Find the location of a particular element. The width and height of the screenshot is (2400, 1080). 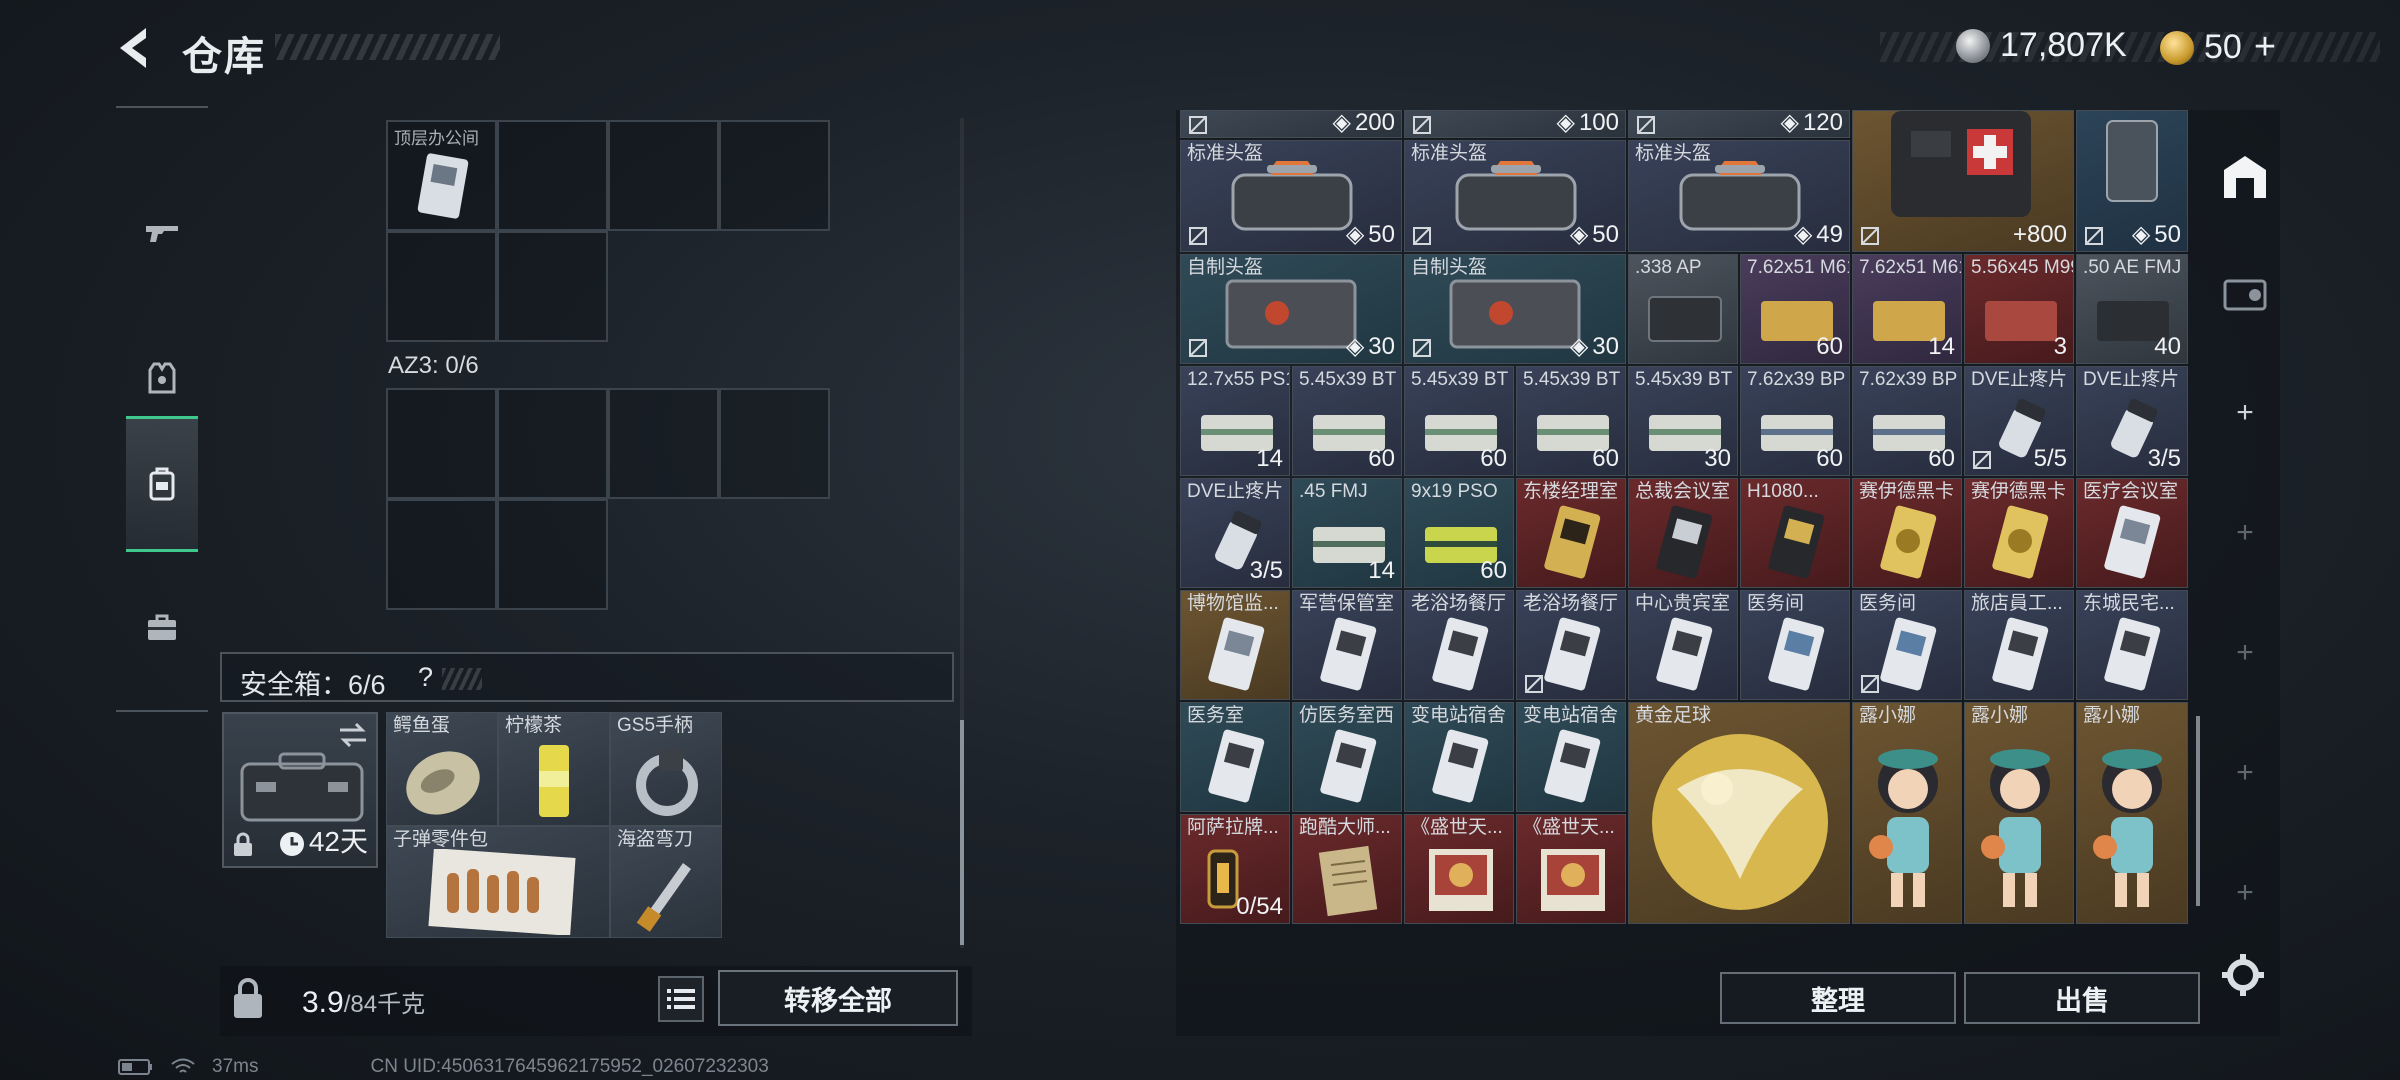

transfer-all-button: 转移全部 is located at coordinates (838, 998).